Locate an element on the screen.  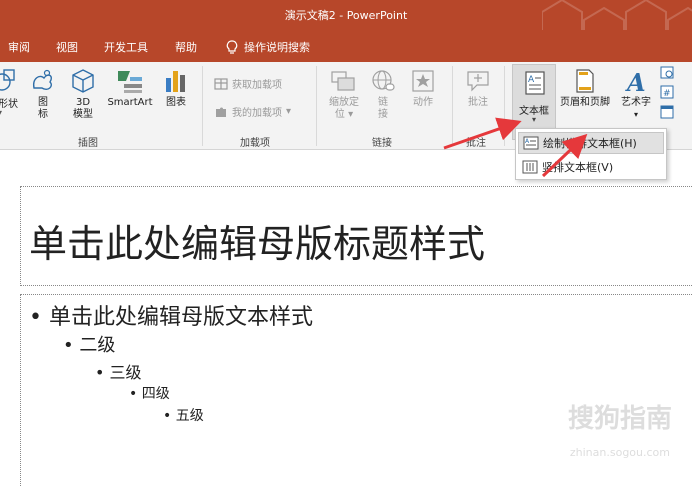
arrow-to-textbox is located at coordinates (482, 133).